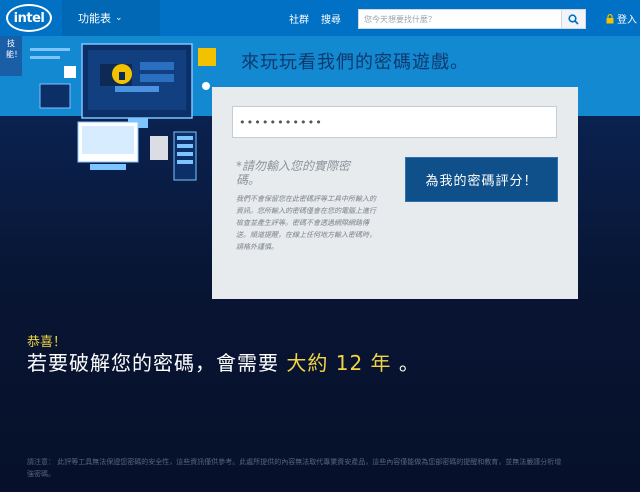 The width and height of the screenshot is (640, 492). I want to click on side-tab: 技能！, so click(11, 56).